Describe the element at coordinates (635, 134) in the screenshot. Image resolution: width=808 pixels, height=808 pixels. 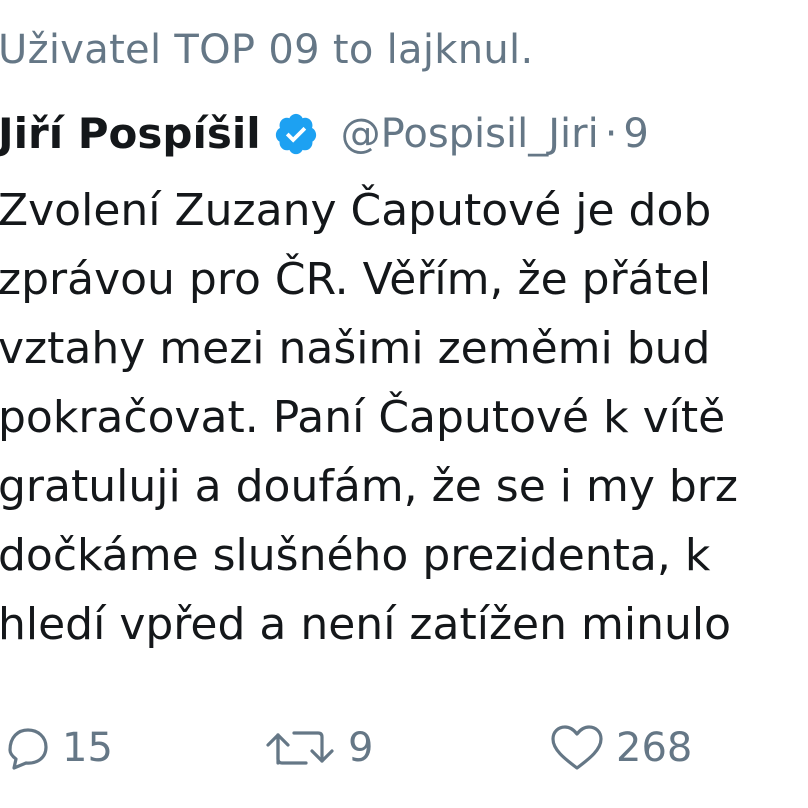
I see `tweet-timestamp: 9` at that location.